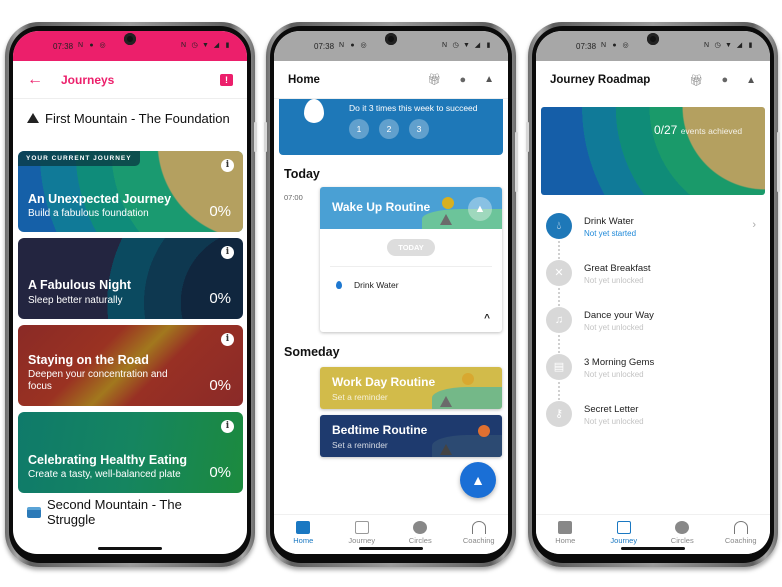  Describe the element at coordinates (102, 45) in the screenshot. I see `instagram-icon: ◎` at that location.